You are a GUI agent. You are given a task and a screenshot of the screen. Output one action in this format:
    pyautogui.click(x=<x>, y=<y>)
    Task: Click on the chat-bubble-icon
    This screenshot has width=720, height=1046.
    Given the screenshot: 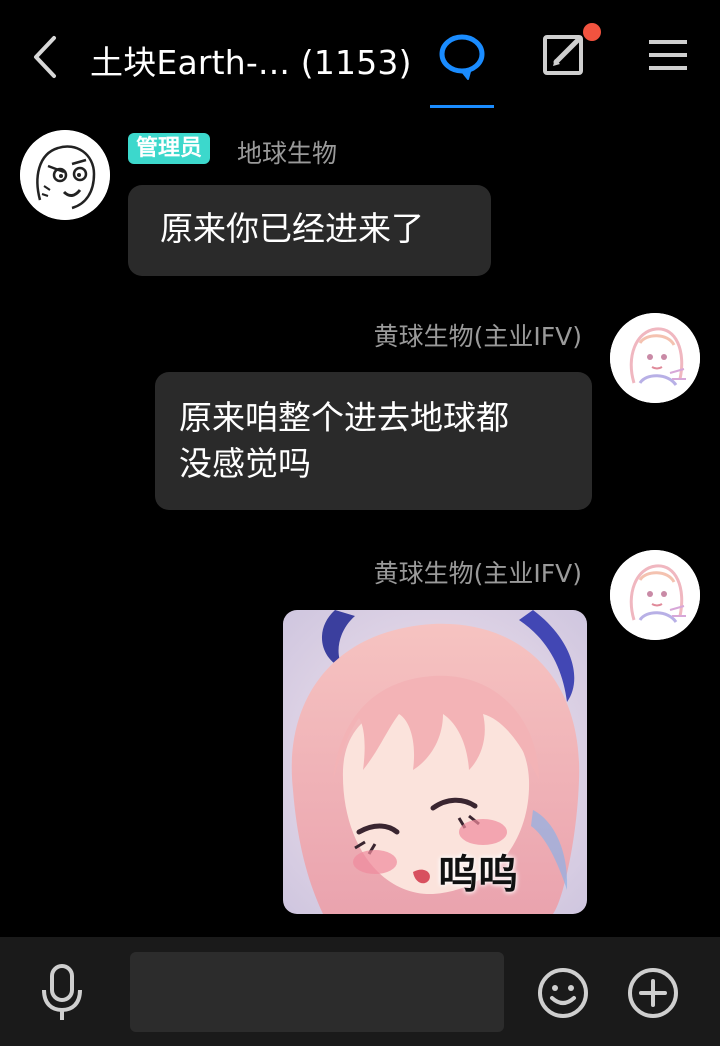 What is the action you would take?
    pyautogui.click(x=462, y=57)
    